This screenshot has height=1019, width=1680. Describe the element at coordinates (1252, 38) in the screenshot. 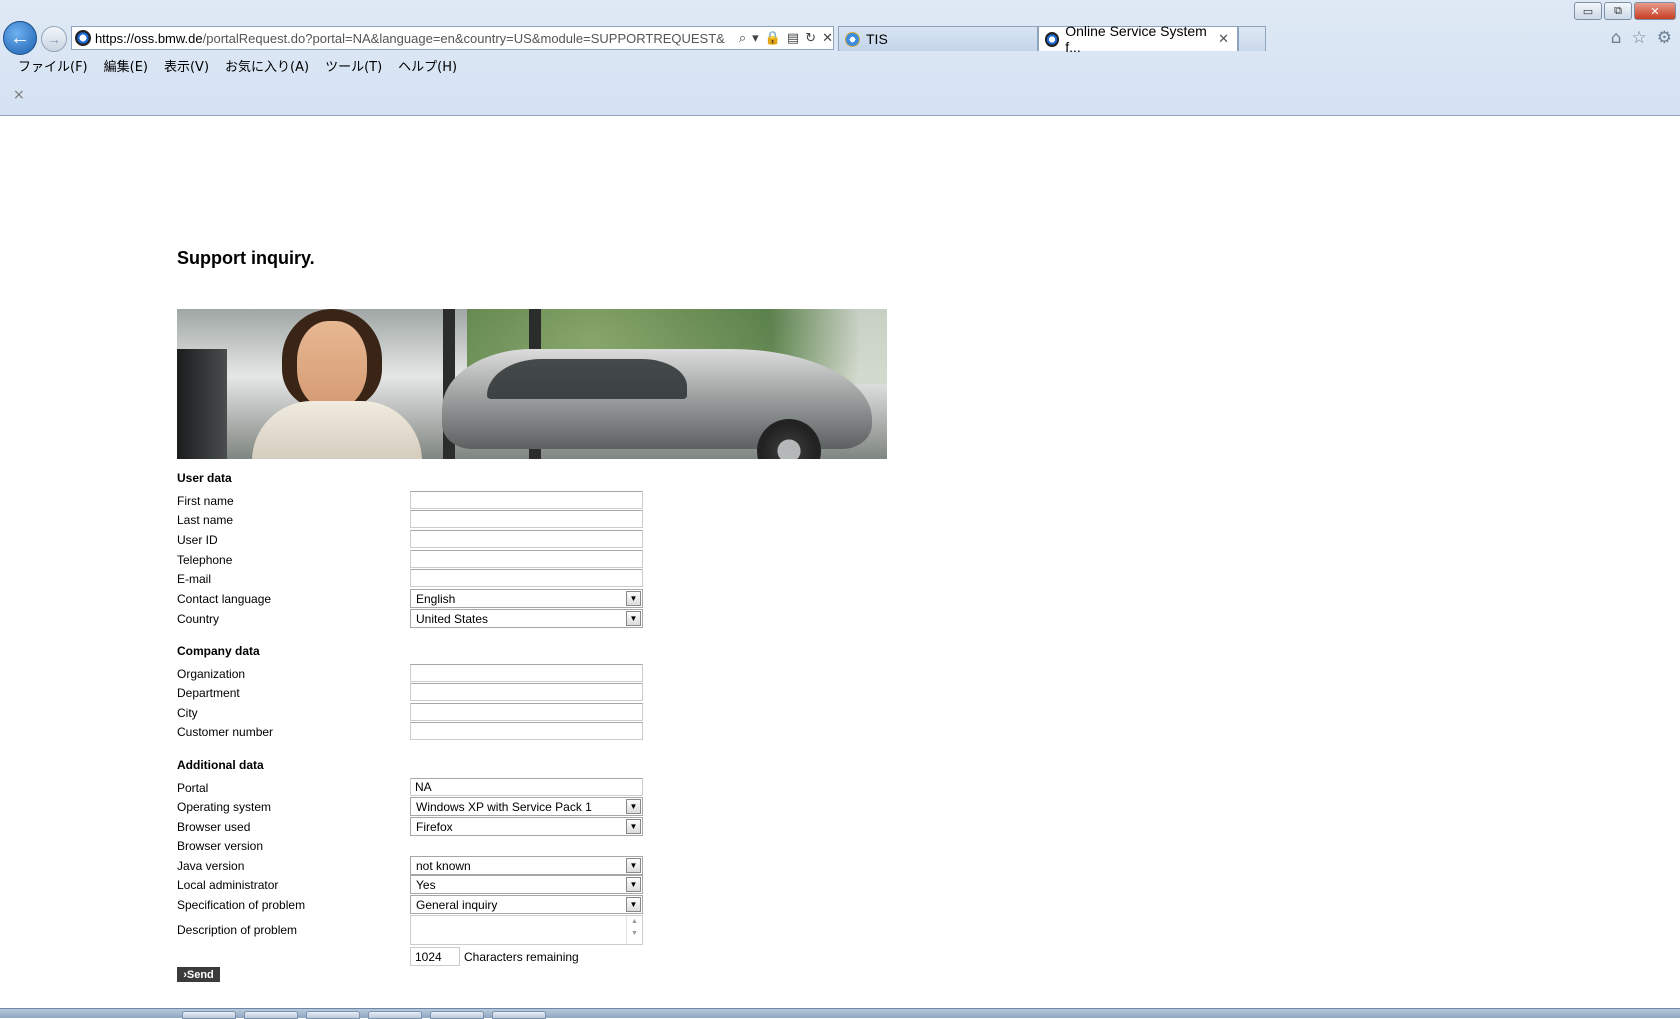

I see `new-tab-button` at that location.